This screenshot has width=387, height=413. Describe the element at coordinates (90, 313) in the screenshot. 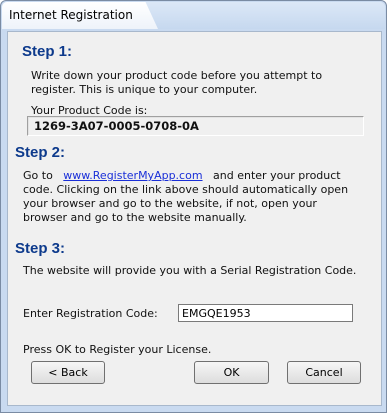

I see `registration-code-label: Enter Registration Code:` at that location.